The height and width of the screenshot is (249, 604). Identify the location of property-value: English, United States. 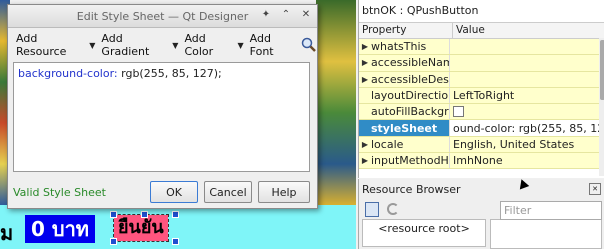
(527, 144).